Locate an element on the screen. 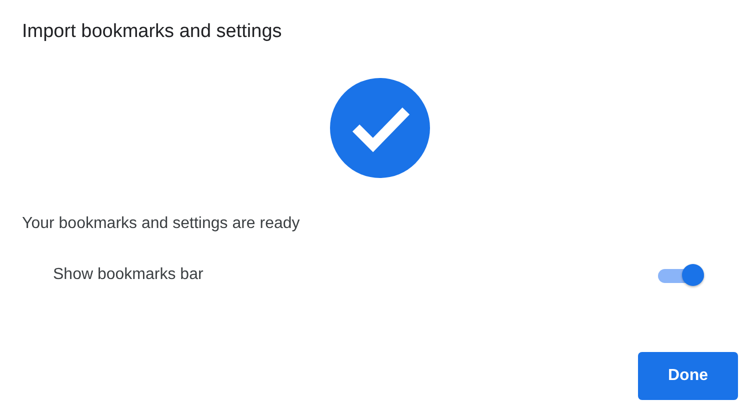 The image size is (756, 416). toggle-switch is located at coordinates (681, 275).